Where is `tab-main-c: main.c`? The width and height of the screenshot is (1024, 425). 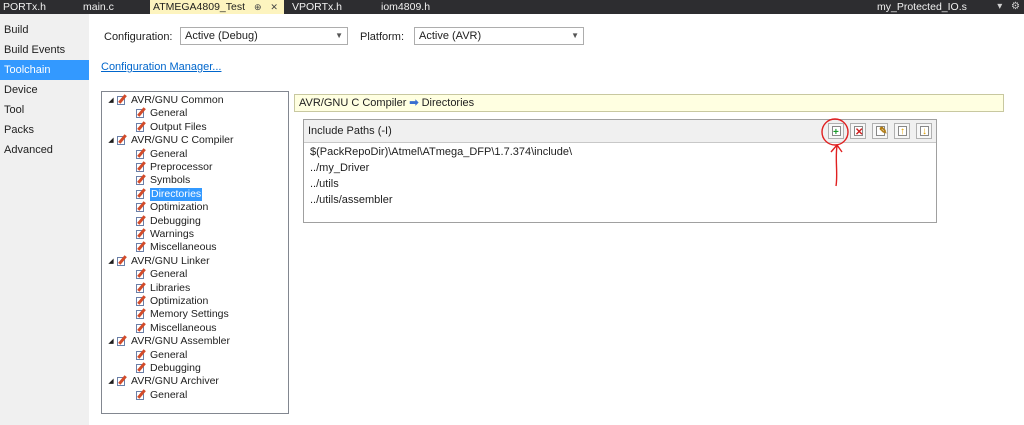 tab-main-c: main.c is located at coordinates (110, 7).